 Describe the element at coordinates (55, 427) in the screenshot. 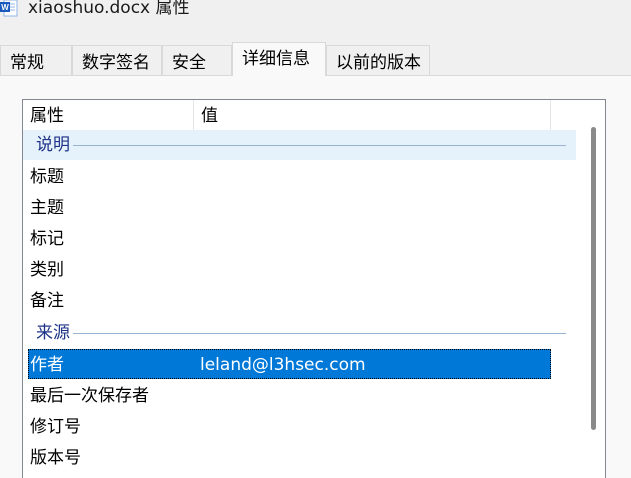

I see `property-name: 修订号` at that location.